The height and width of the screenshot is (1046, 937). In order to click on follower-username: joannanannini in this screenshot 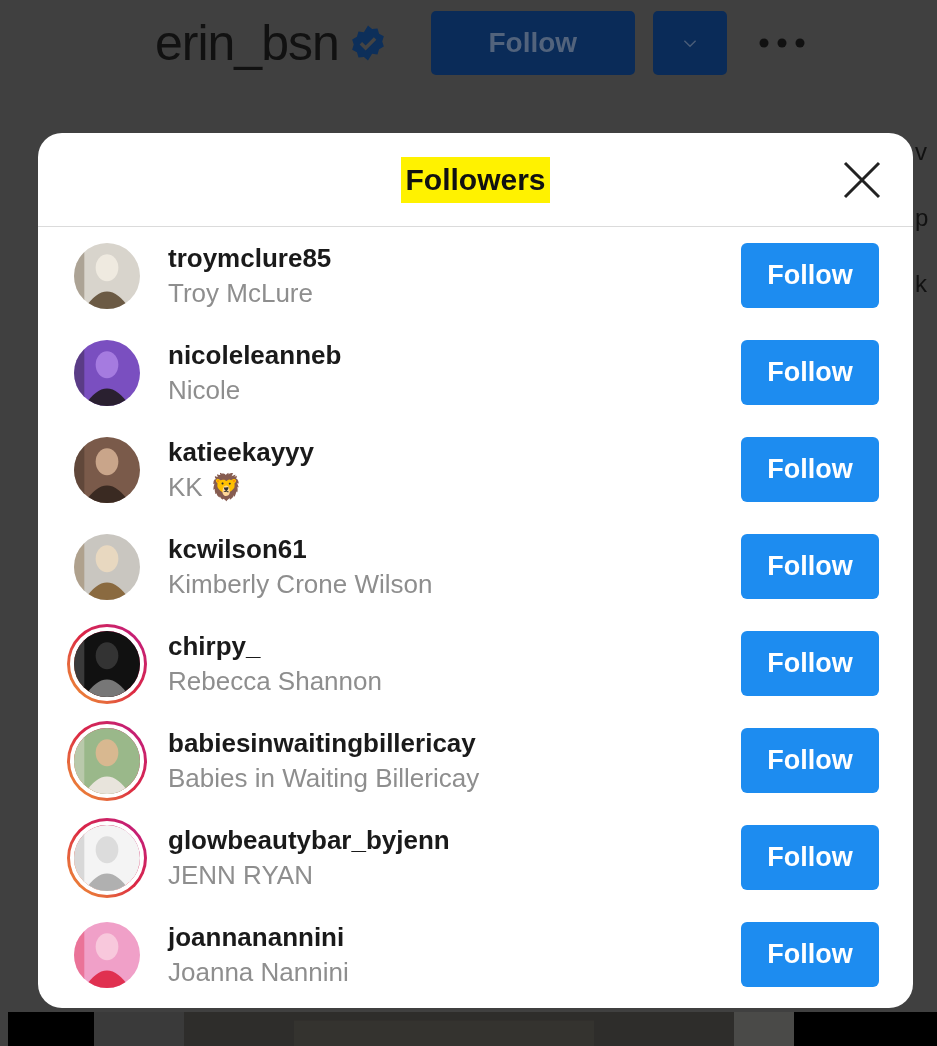, I will do `click(256, 937)`.